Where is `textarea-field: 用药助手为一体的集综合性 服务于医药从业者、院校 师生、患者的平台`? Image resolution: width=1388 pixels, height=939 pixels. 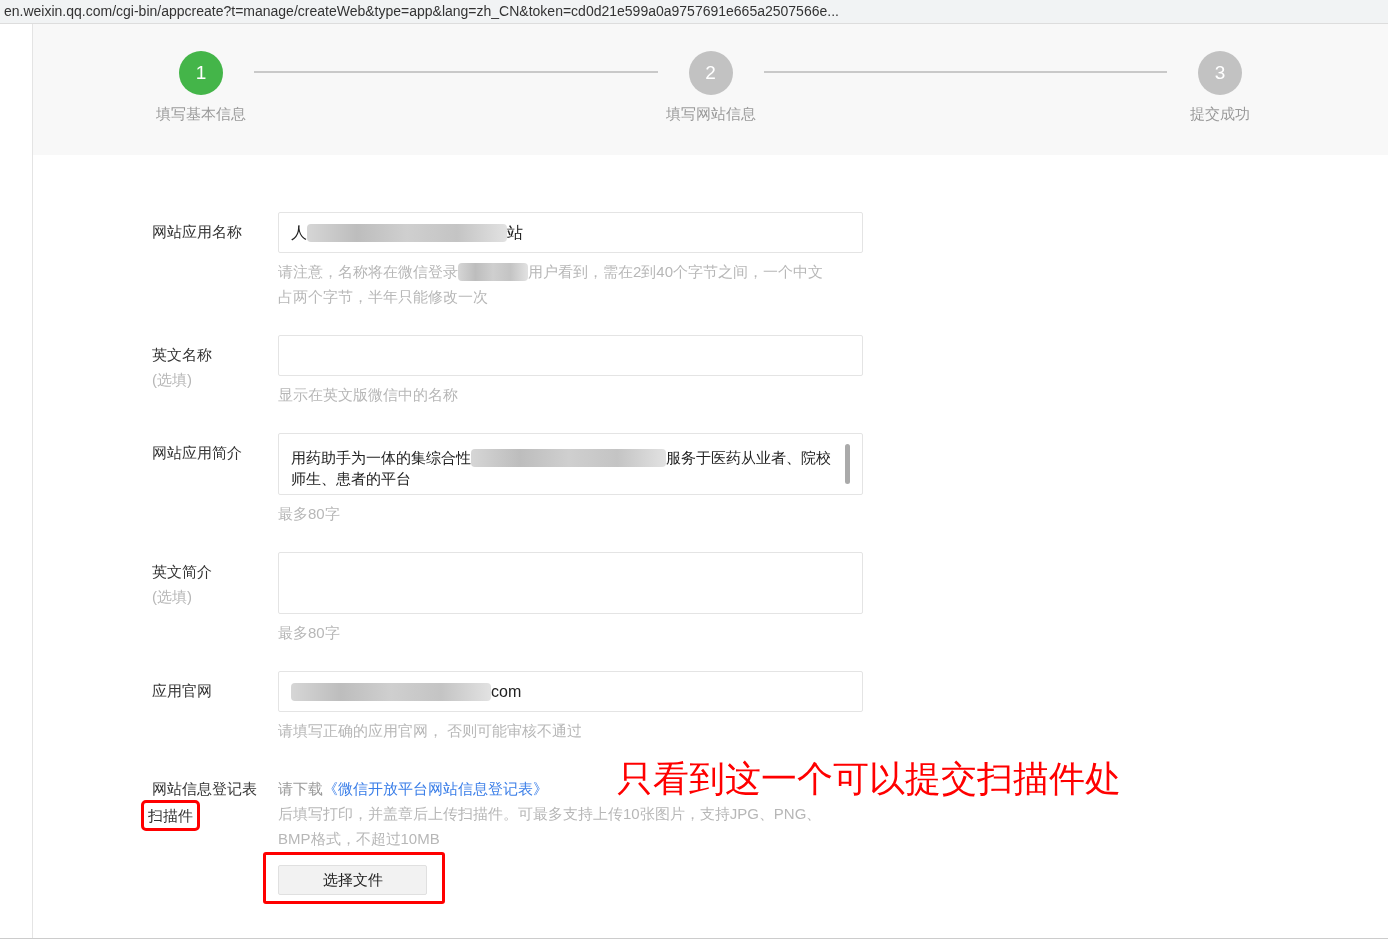
textarea-field: 用药助手为一体的集综合性 服务于医药从业者、院校 师生、患者的平台 is located at coordinates (570, 464).